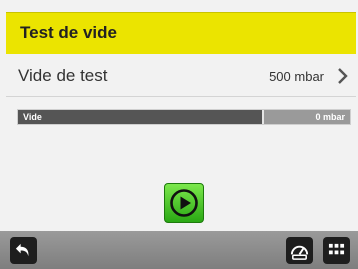 The width and height of the screenshot is (358, 269). I want to click on back-icon, so click(22, 250).